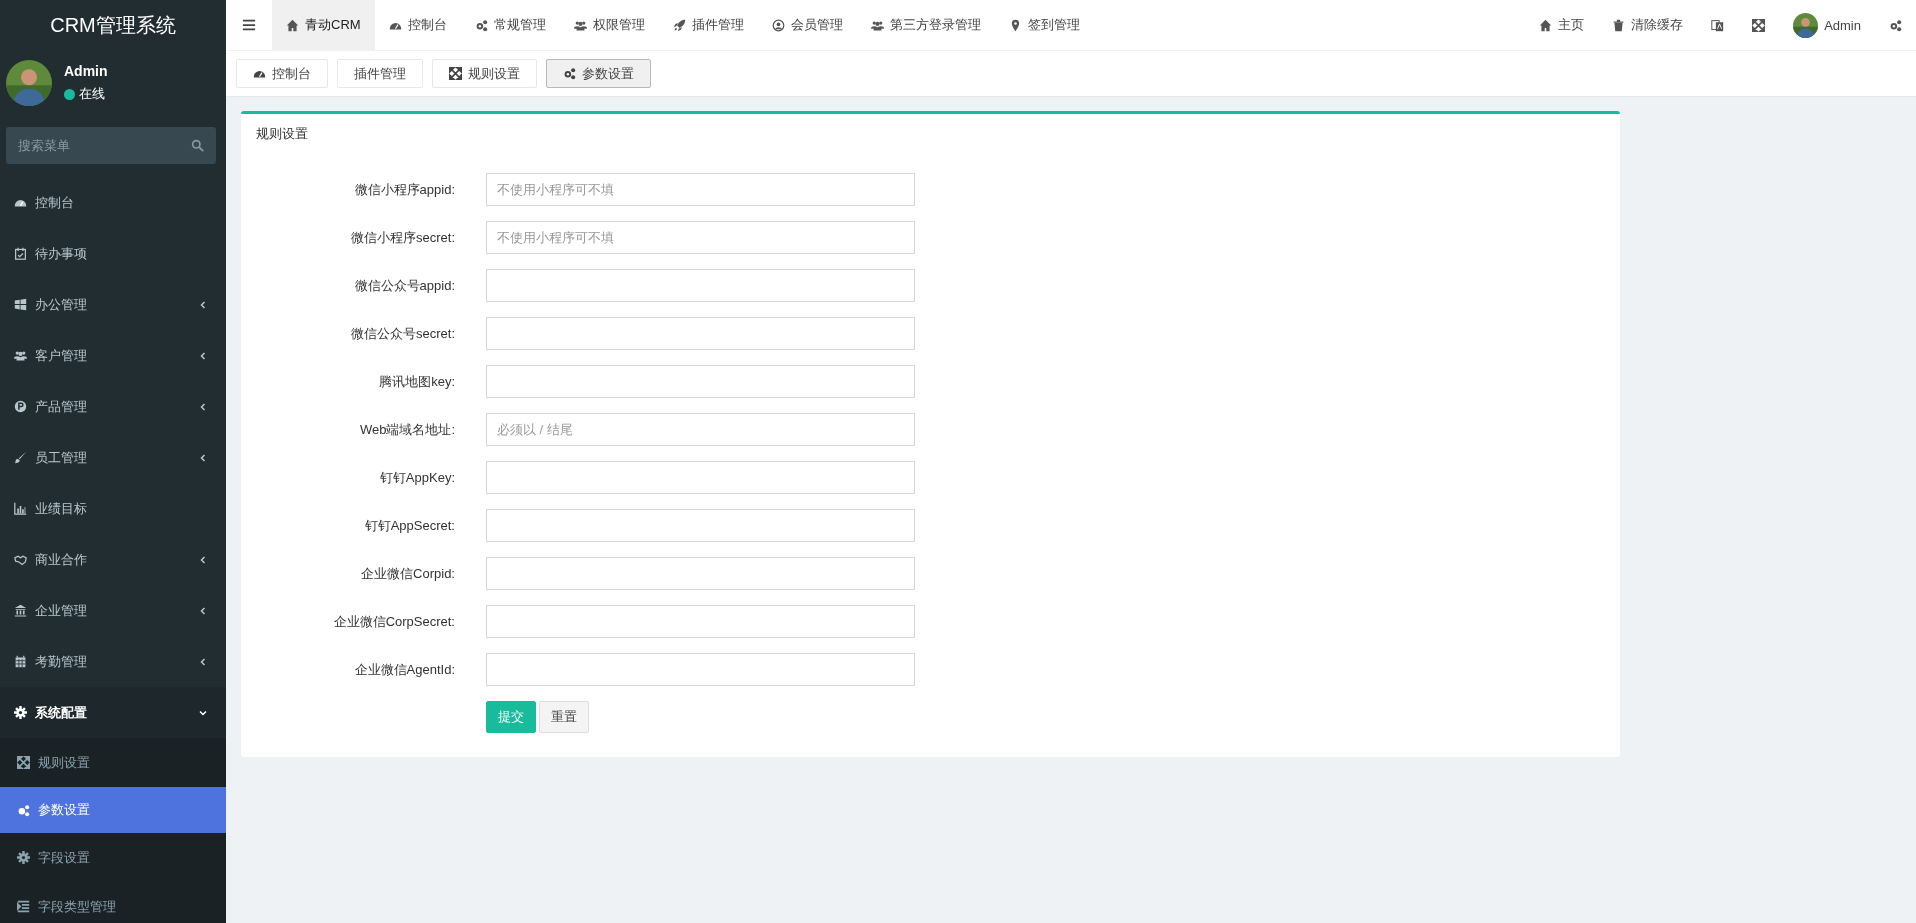 This screenshot has width=1916, height=923. I want to click on bar-chart-icon, so click(20, 508).